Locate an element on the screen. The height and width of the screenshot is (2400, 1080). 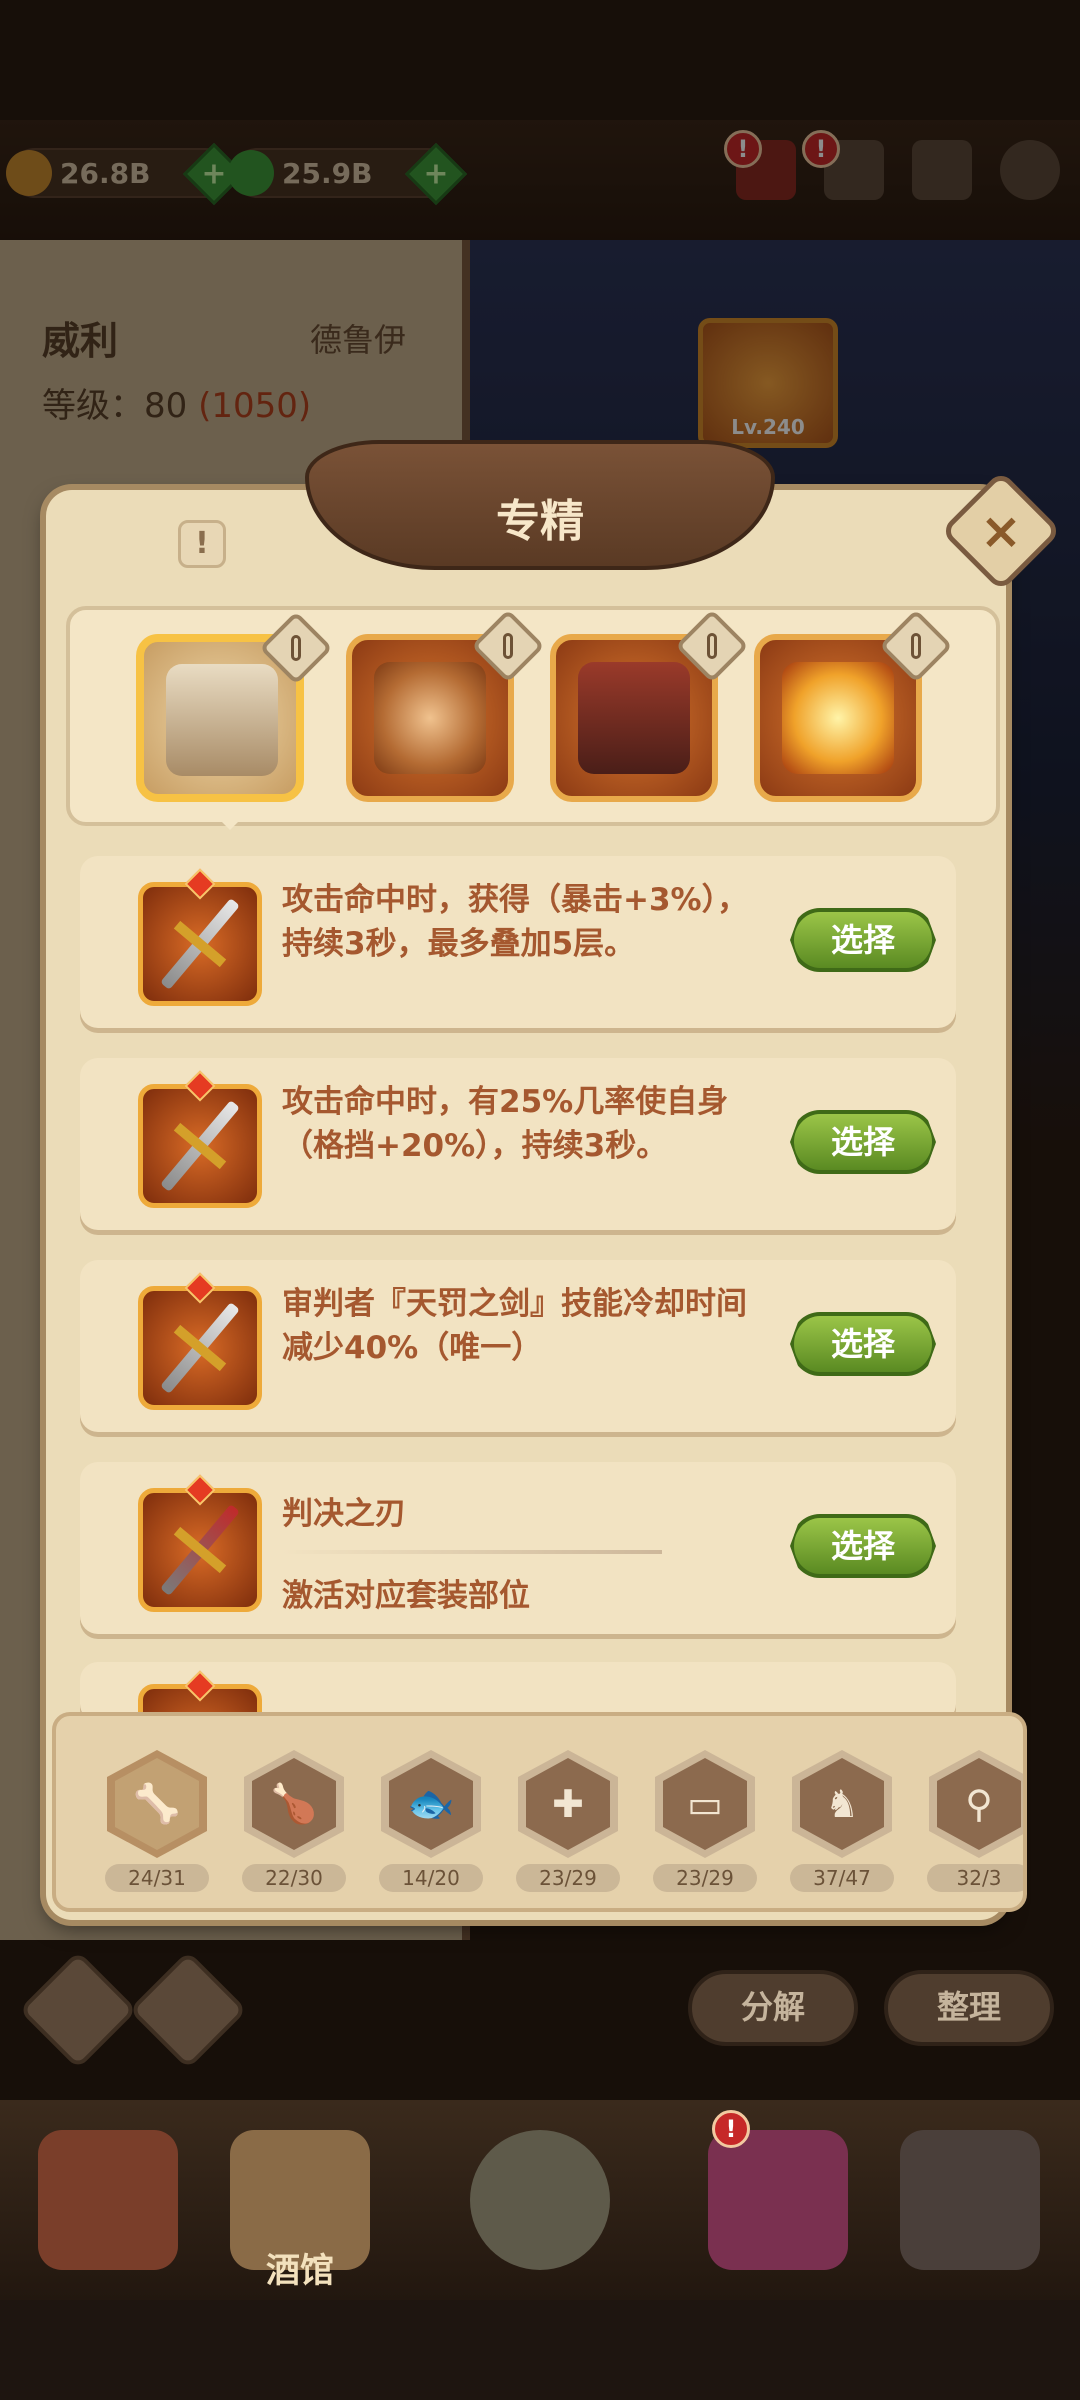
nav-treasure: ! is located at coordinates (778, 2205).